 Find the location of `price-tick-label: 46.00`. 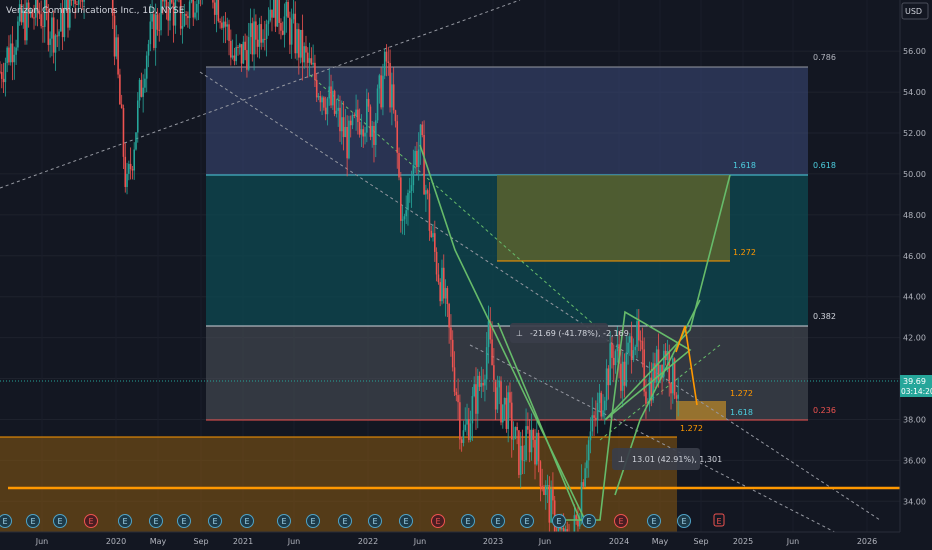

price-tick-label: 46.00 is located at coordinates (914, 256).